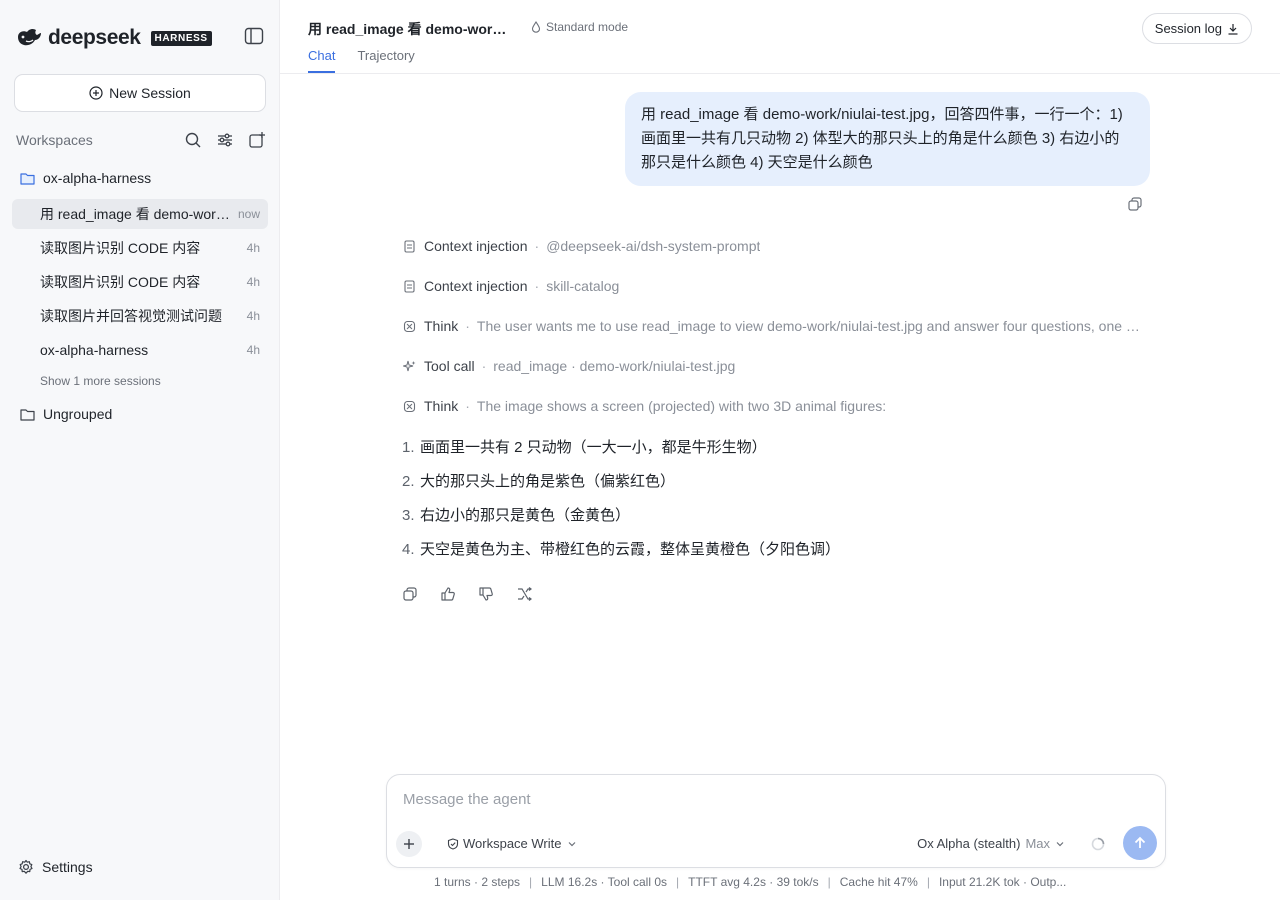 This screenshot has width=1280, height=900. What do you see at coordinates (408, 515) in the screenshot?
I see `list-number: 3.` at bounding box center [408, 515].